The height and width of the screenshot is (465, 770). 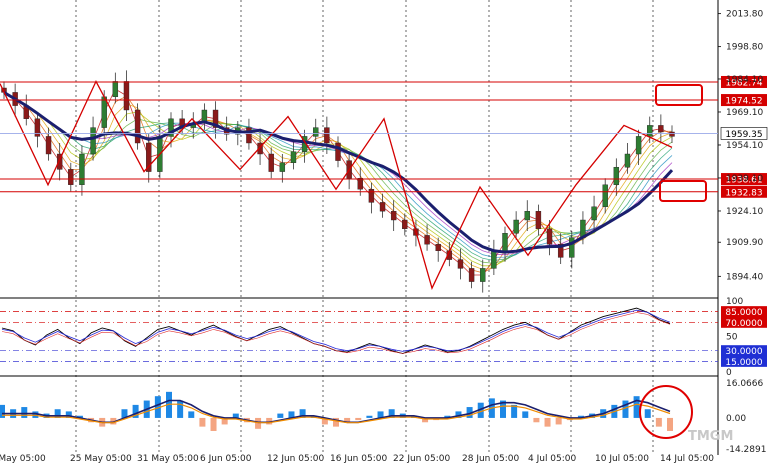 I want to click on stoch-axis-label: 0, so click(x=729, y=373).